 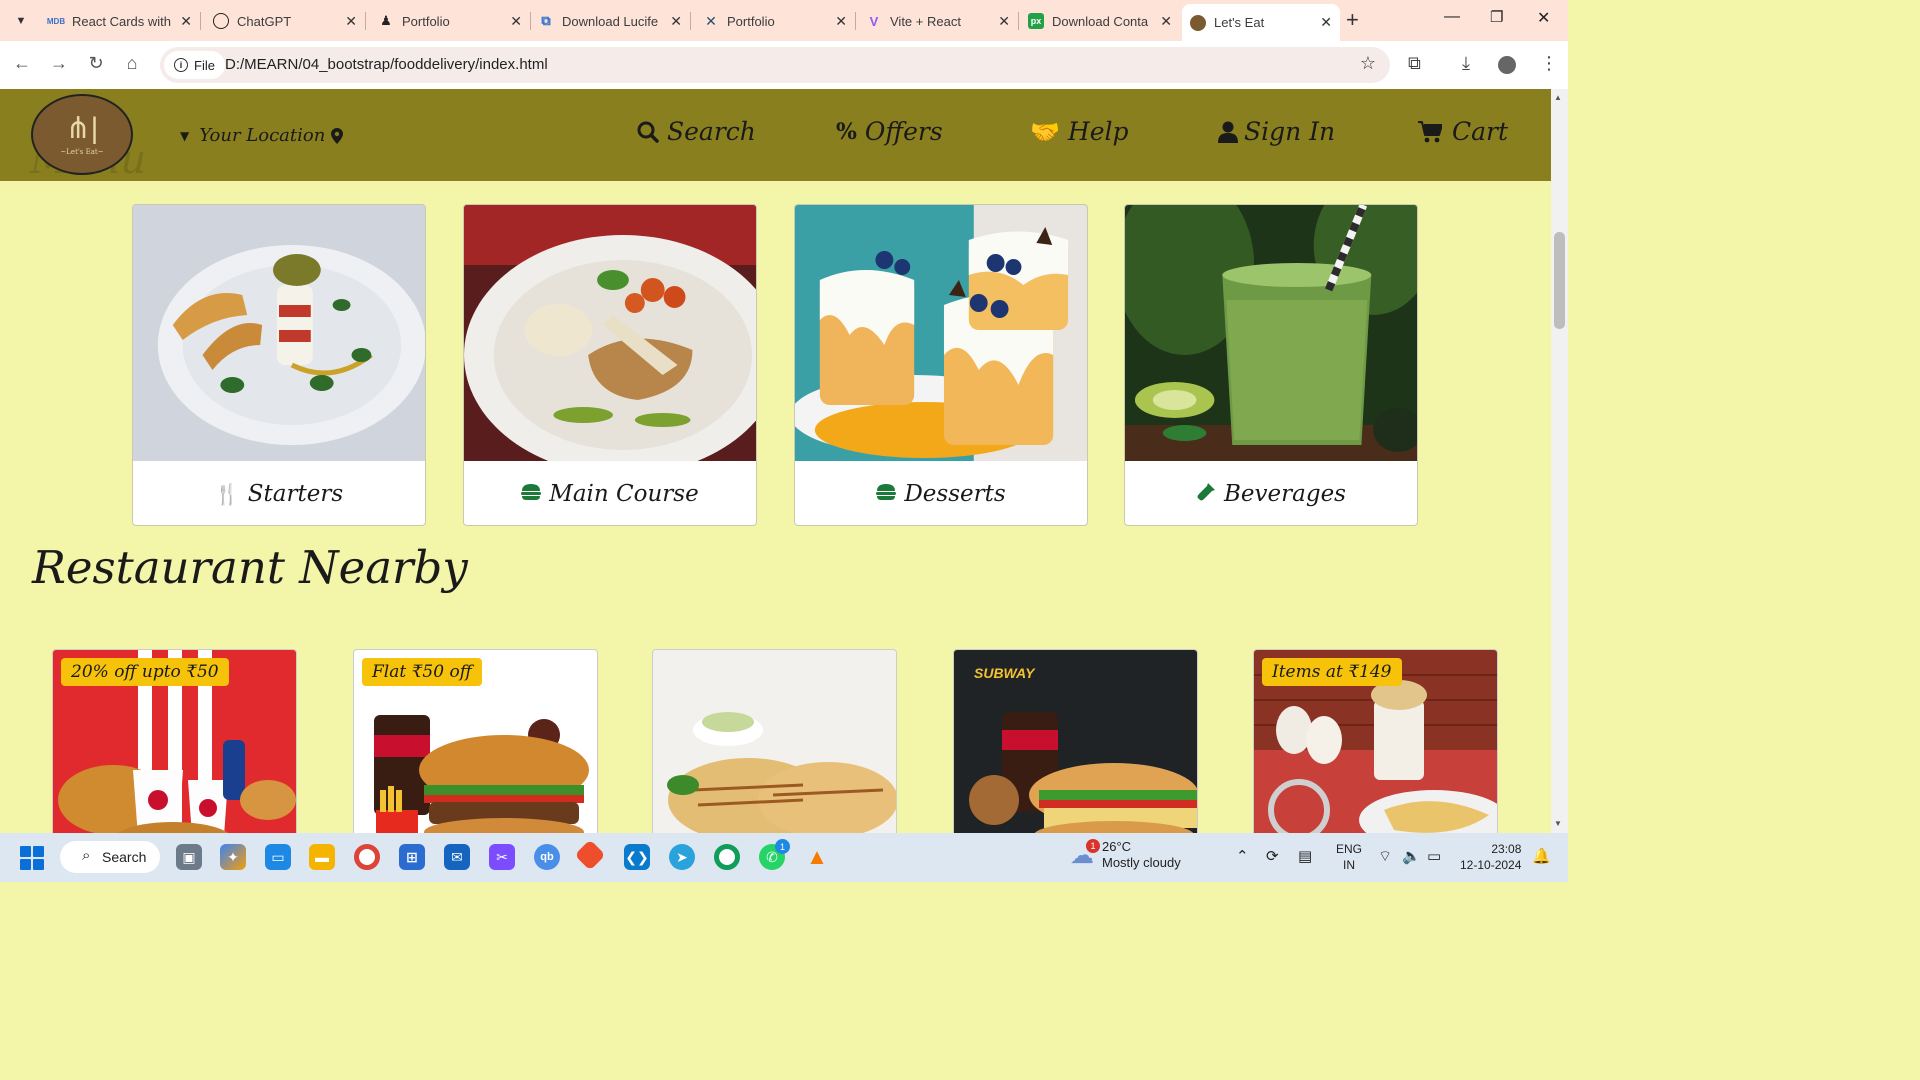 I want to click on lets-eat-icon, so click(x=1198, y=22).